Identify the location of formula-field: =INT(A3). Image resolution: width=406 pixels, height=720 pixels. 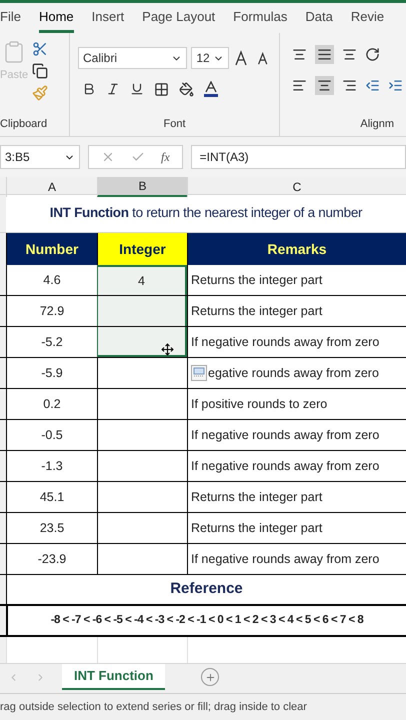
(298, 157).